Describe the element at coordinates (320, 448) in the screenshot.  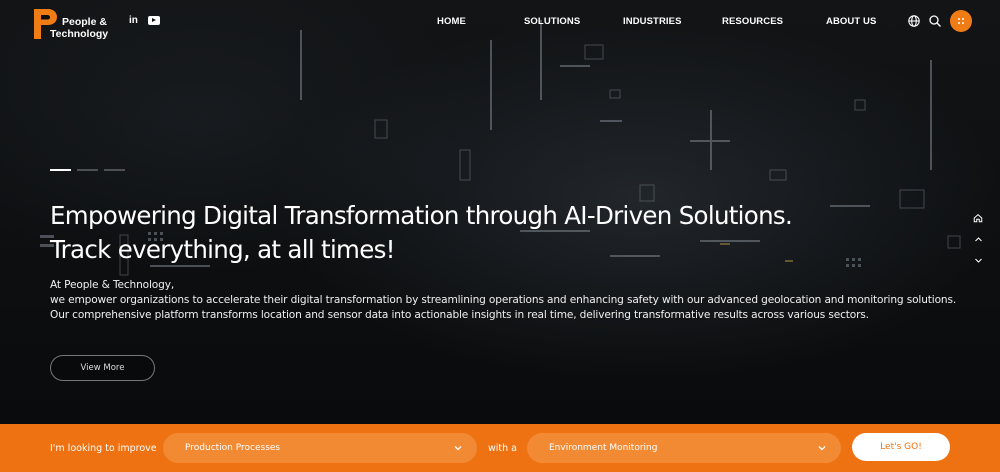
I see `improve-area-select: Production Processes` at that location.